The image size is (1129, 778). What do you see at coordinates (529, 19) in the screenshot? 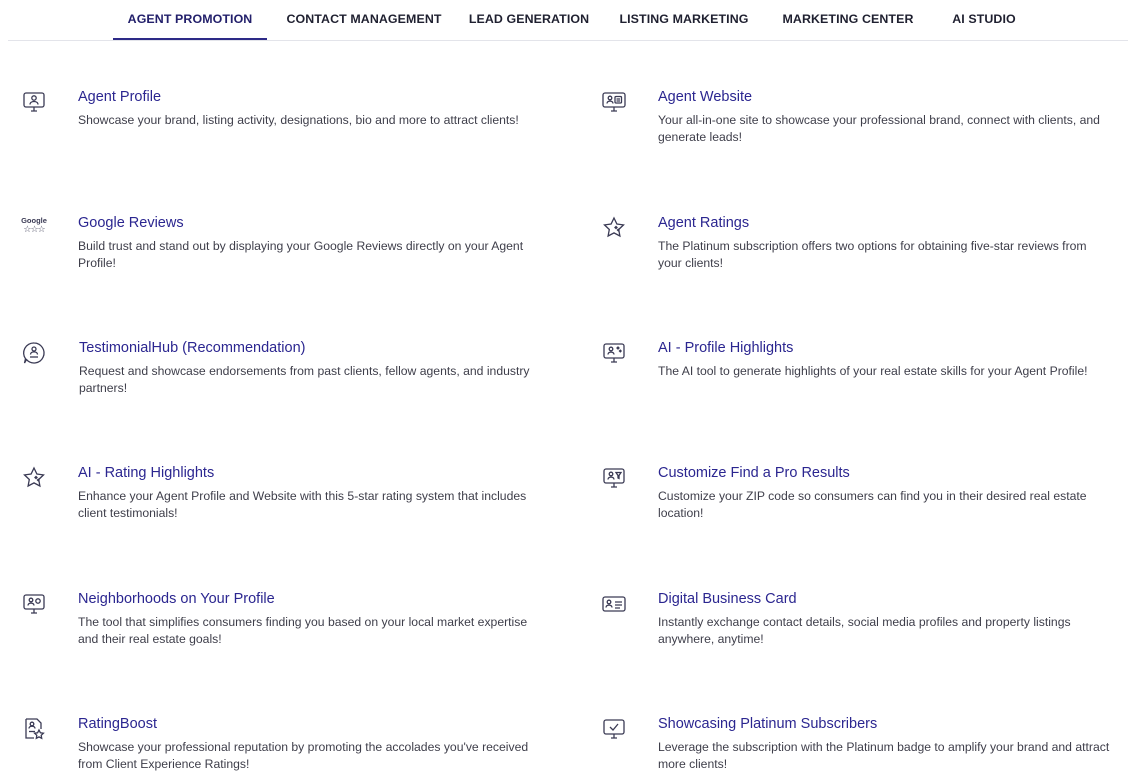
I see `tab-lead-generation: LEAD GENERATION` at bounding box center [529, 19].